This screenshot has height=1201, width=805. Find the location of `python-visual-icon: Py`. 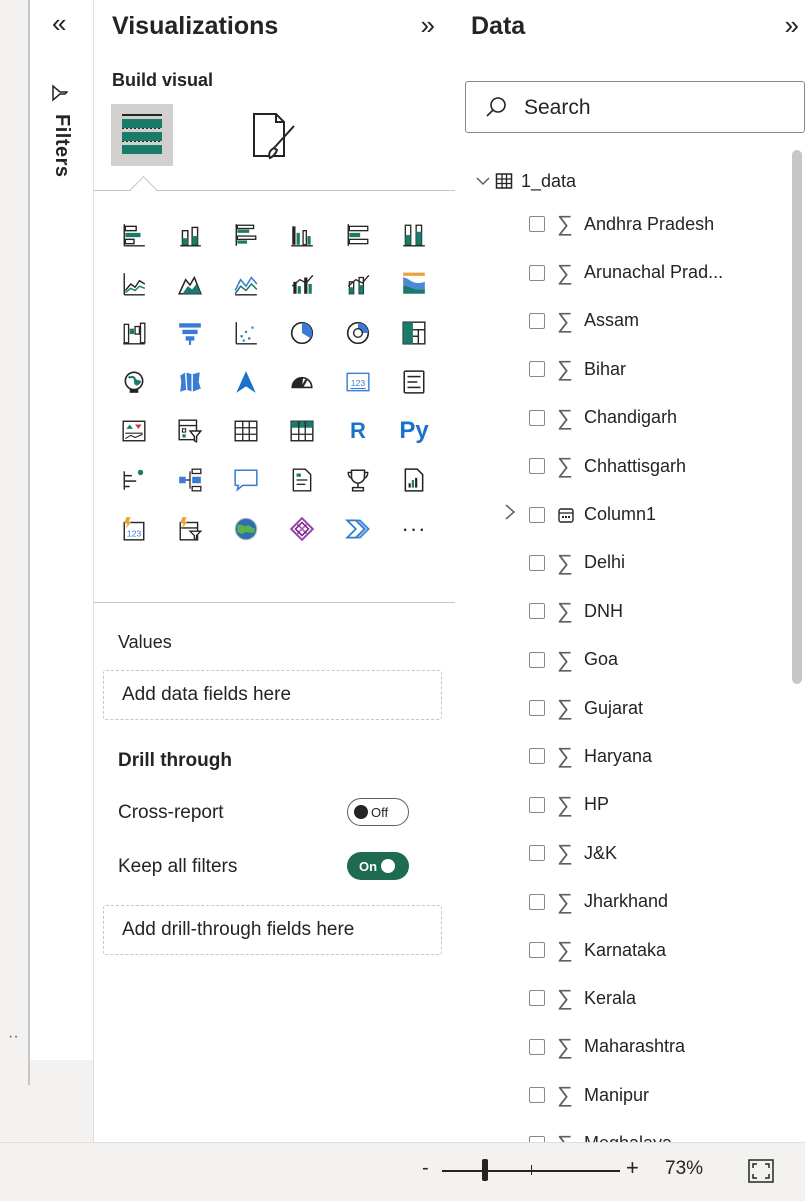

python-visual-icon: Py is located at coordinates (414, 430).